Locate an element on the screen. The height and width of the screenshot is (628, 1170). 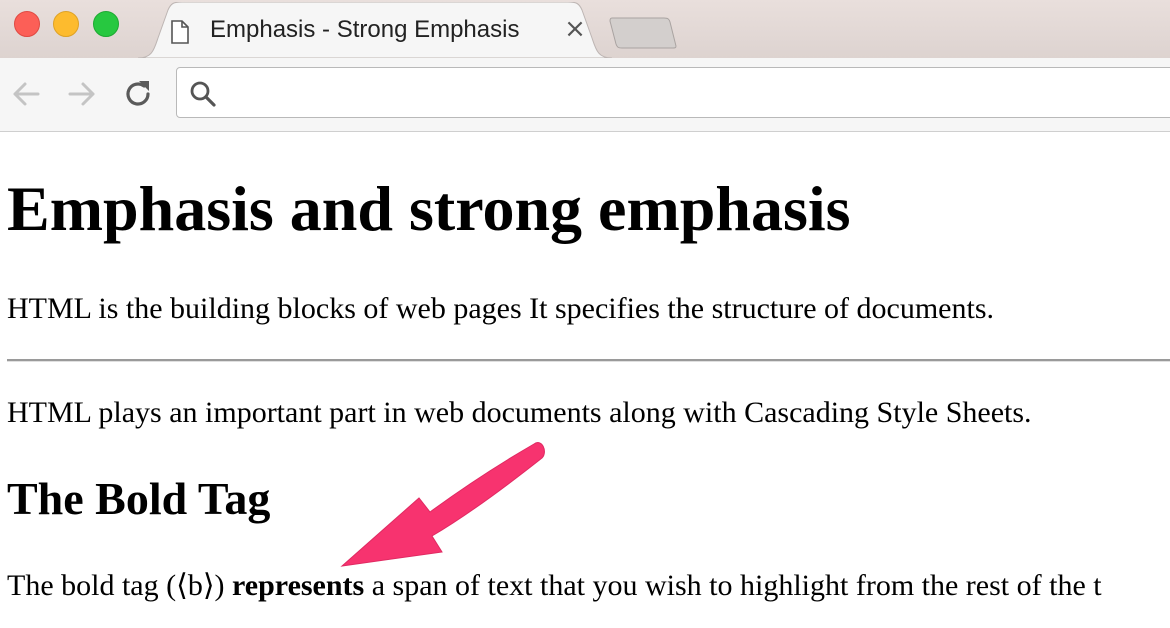
tab-title: Emphasis - Strong Emphasis is located at coordinates (365, 29).